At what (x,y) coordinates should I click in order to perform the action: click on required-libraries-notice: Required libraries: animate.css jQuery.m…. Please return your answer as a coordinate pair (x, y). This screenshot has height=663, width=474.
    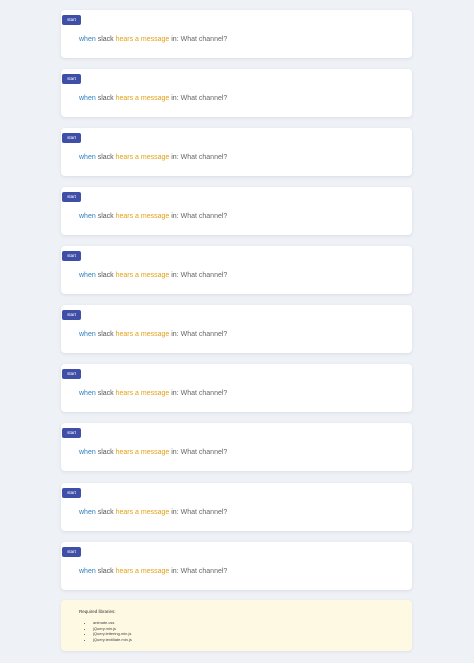
    Looking at the image, I should click on (236, 625).